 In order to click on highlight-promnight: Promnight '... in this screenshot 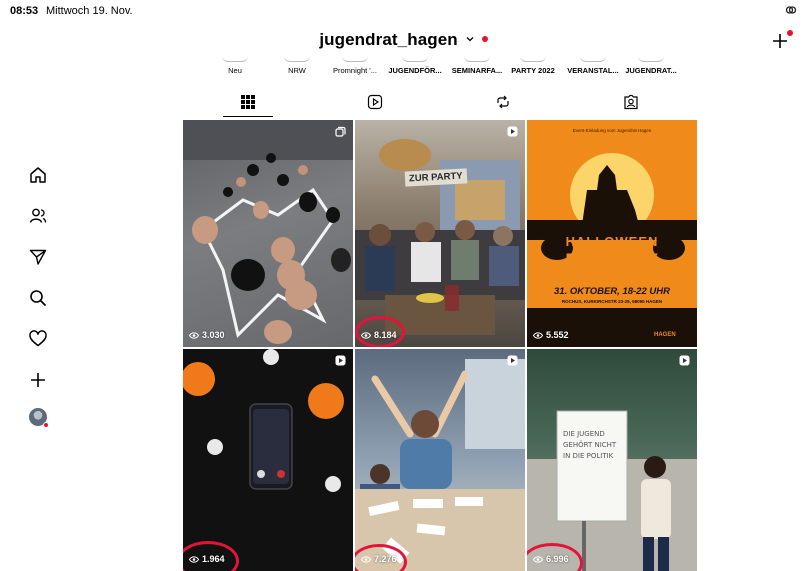, I will do `click(355, 65)`.